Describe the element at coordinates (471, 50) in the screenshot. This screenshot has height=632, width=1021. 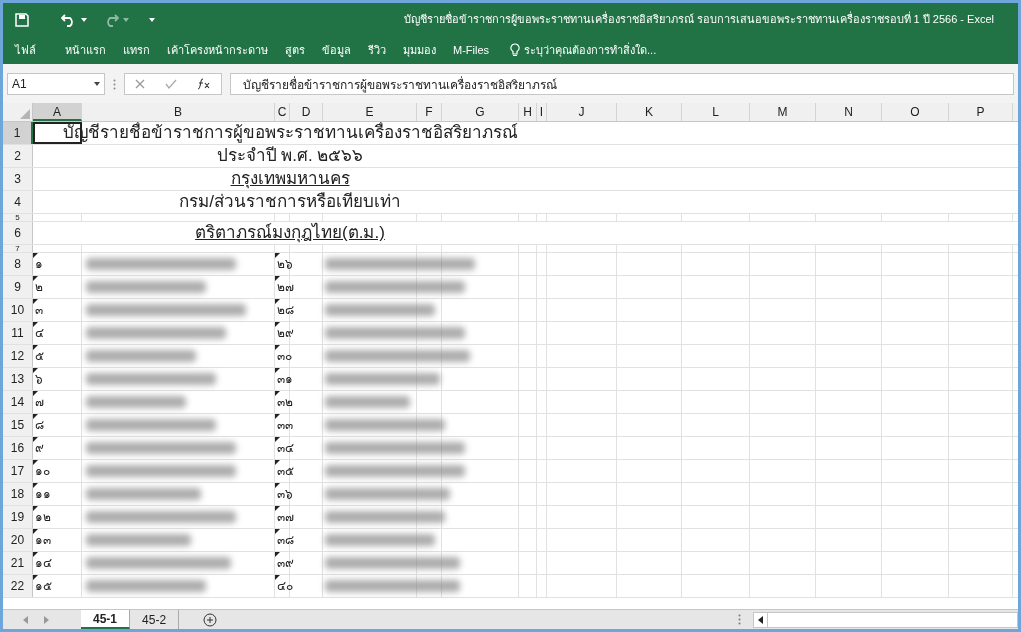
I see `ribbon-tab: M-Files` at that location.